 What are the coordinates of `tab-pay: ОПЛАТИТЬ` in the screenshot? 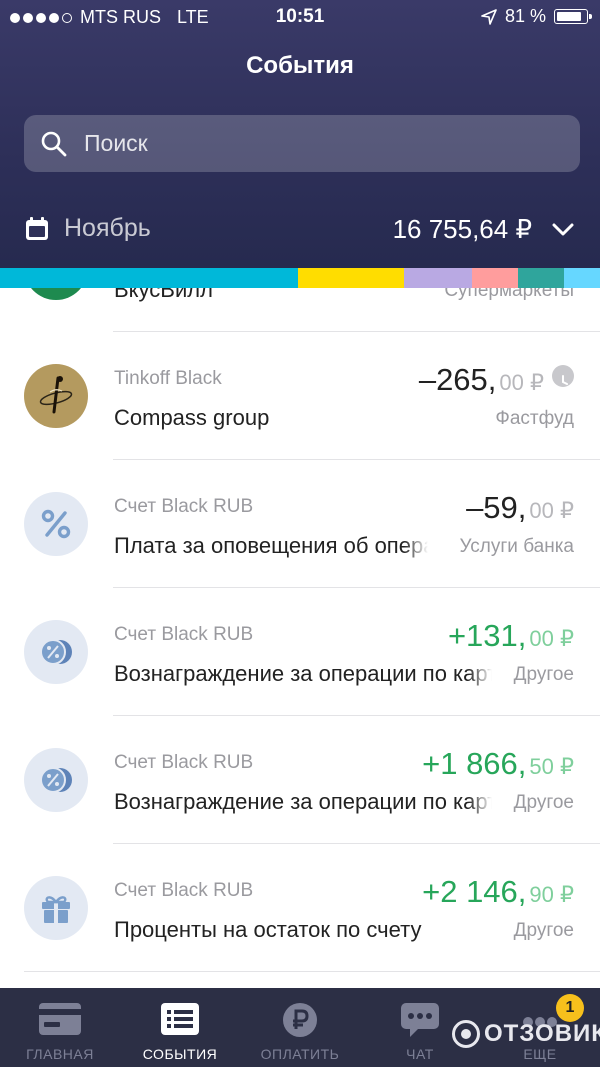 It's located at (300, 1027).